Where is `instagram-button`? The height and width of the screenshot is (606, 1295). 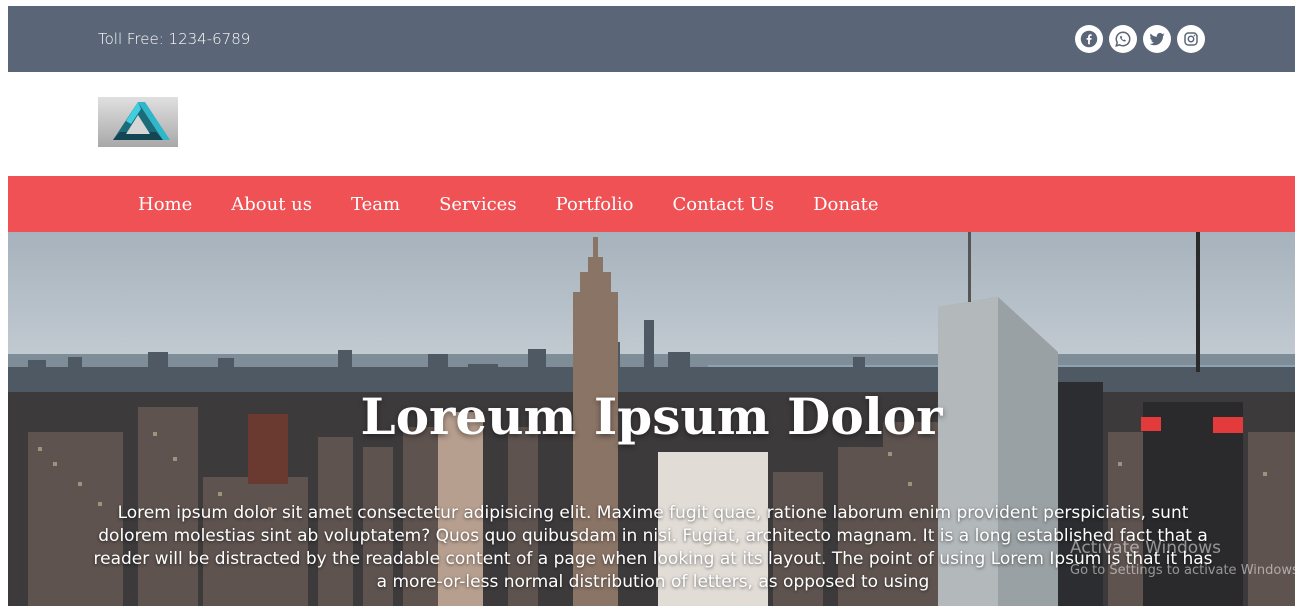 instagram-button is located at coordinates (1191, 39).